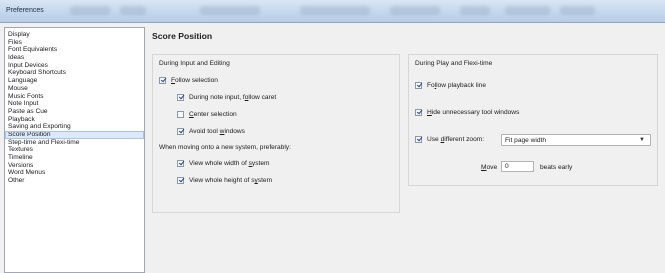 This screenshot has height=273, width=665. I want to click on sidebar-item-score-position: Score Position, so click(74, 134).